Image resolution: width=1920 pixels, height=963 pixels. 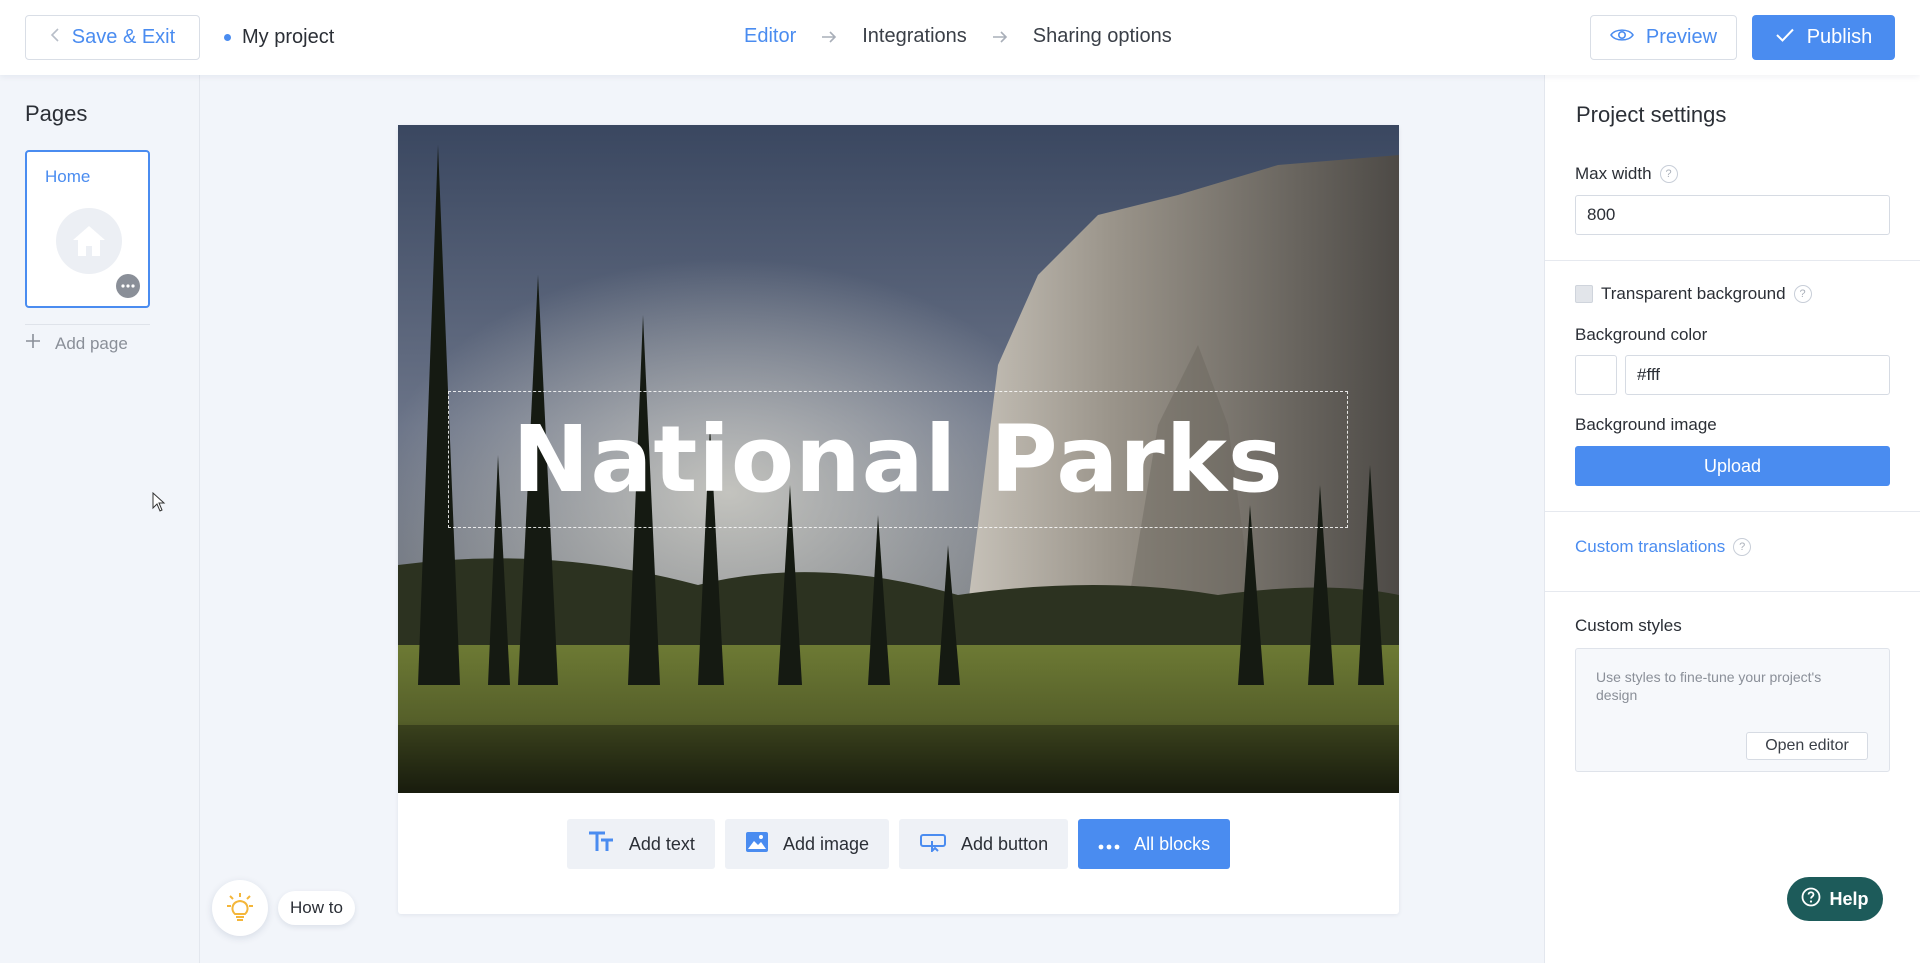 I want to click on step-editor: Editor, so click(x=770, y=36).